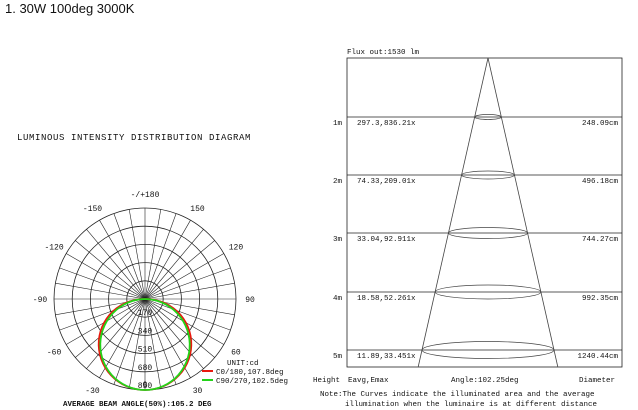 This screenshot has width=638, height=410. What do you see at coordinates (386, 124) in the screenshot?
I see `eavg-emax-value: 297.3,836.21x` at bounding box center [386, 124].